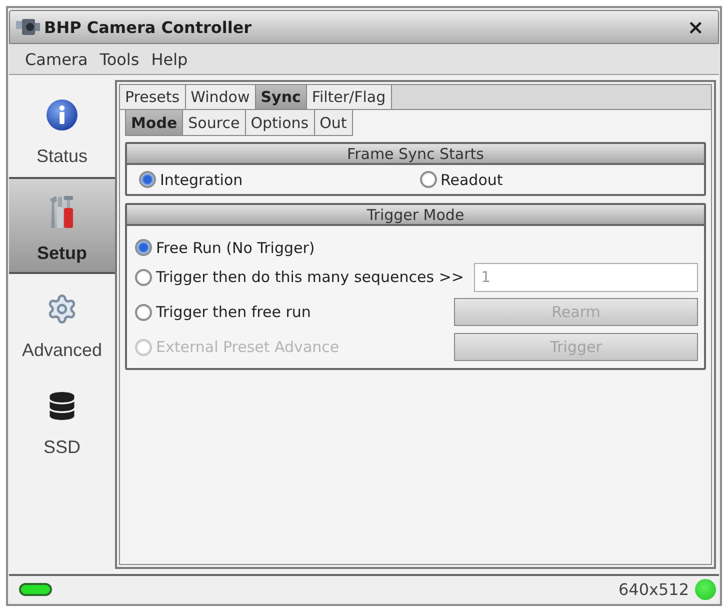 This screenshot has height=612, width=728. I want to click on sidebar-item: Advanced, so click(62, 322).